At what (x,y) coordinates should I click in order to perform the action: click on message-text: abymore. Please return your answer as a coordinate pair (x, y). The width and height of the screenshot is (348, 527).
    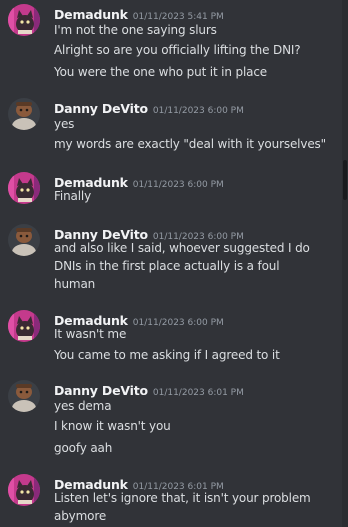
    Looking at the image, I should click on (80, 516).